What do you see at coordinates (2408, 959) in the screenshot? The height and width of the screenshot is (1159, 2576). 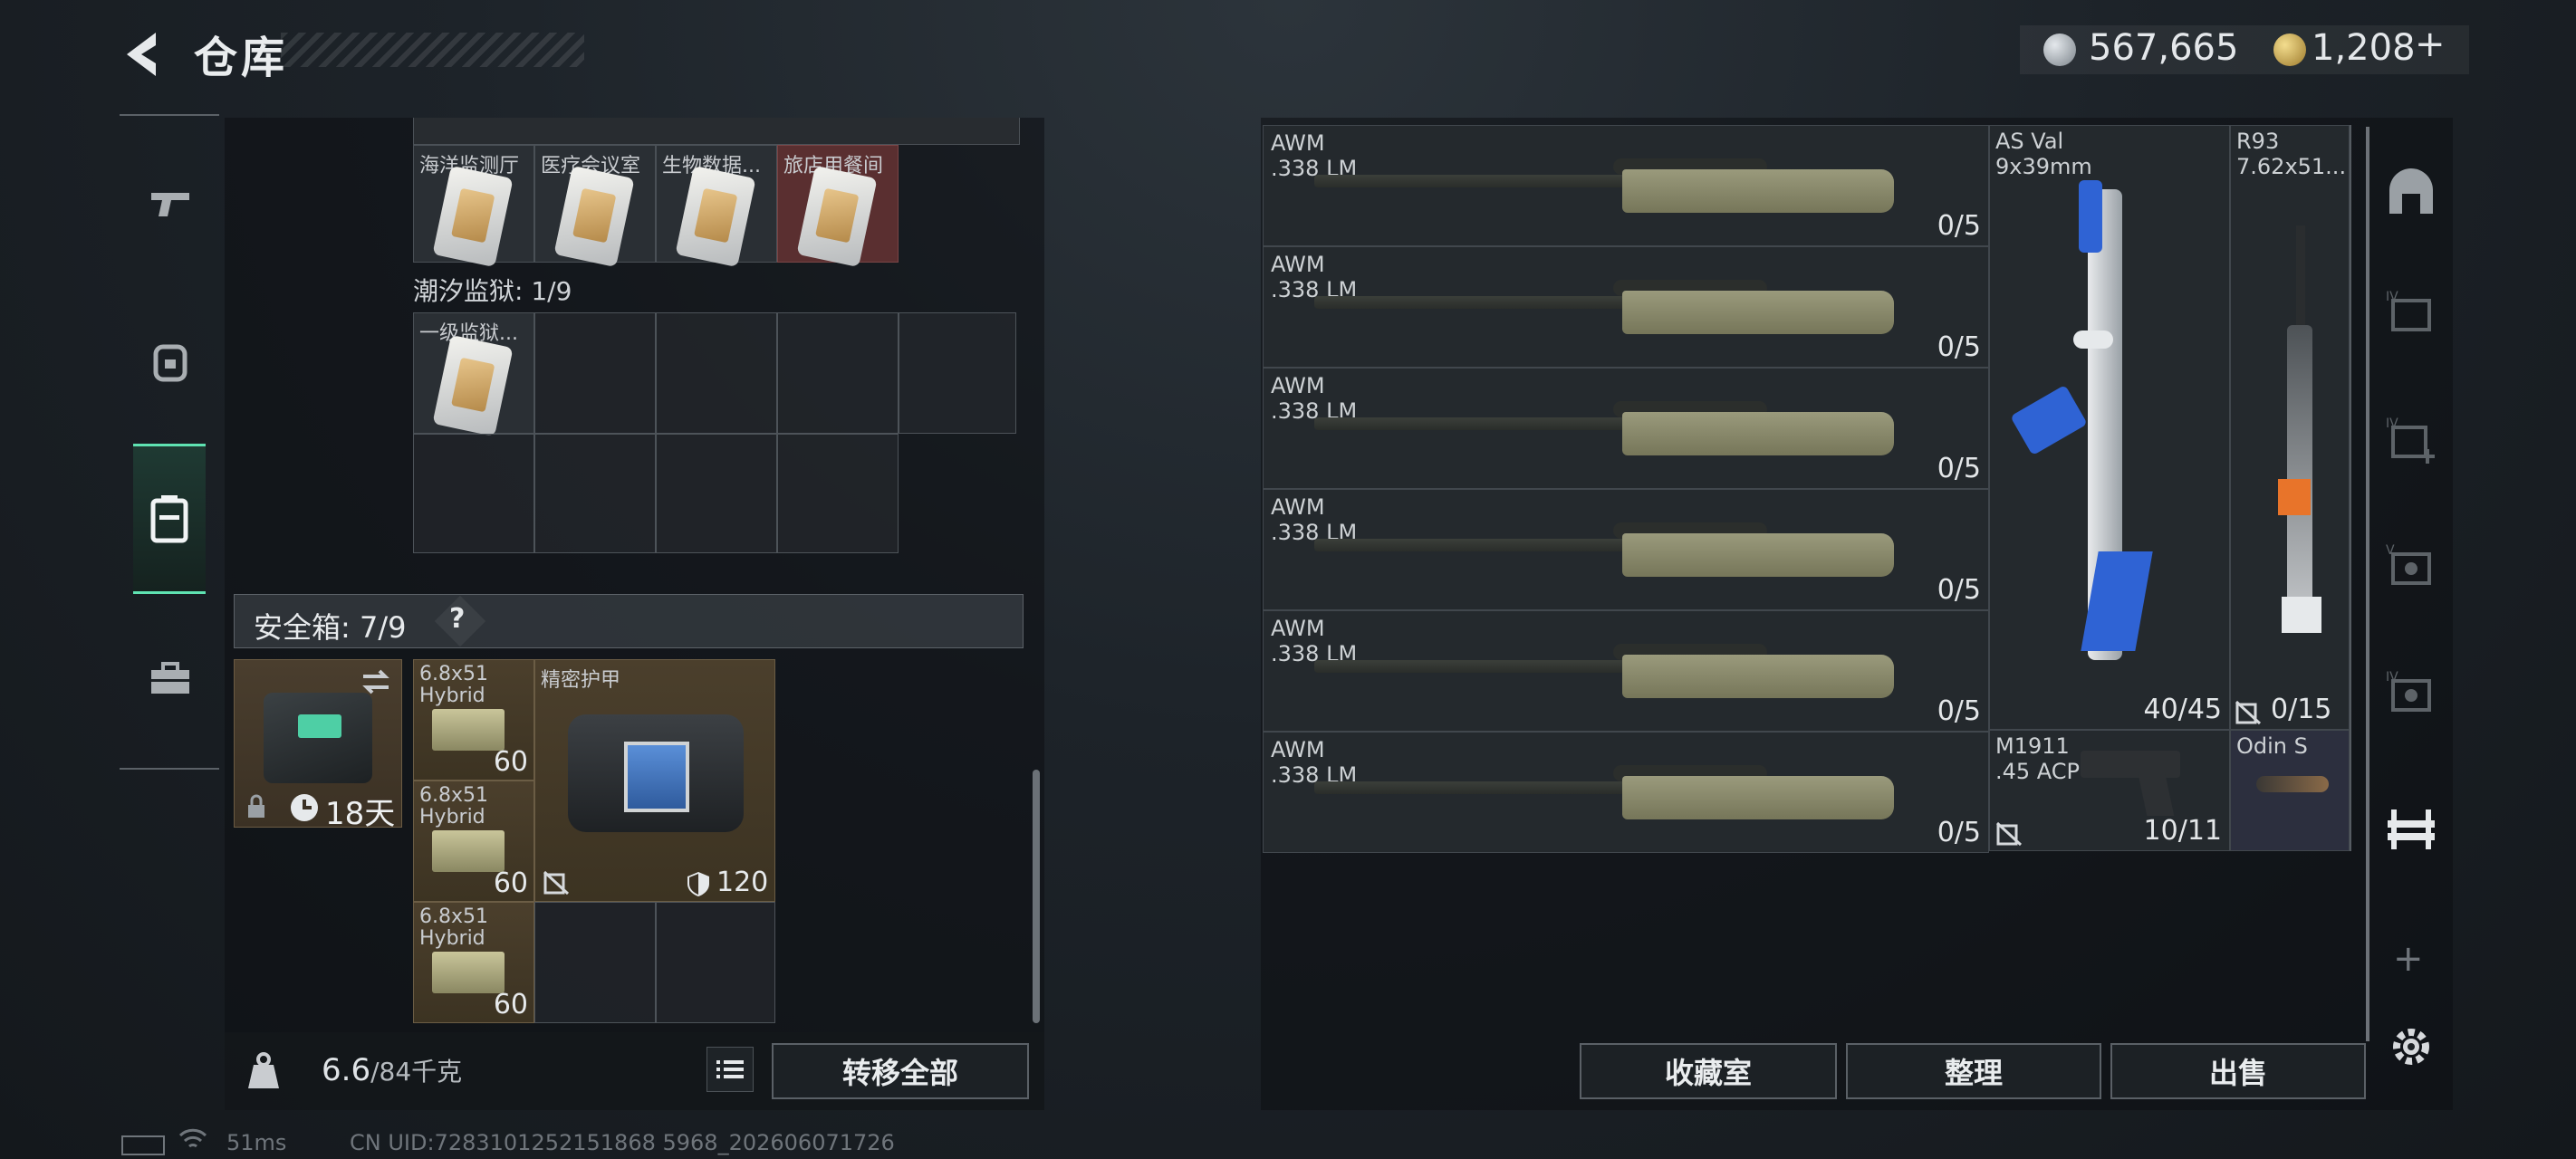 I see `add-tab-button: +` at bounding box center [2408, 959].